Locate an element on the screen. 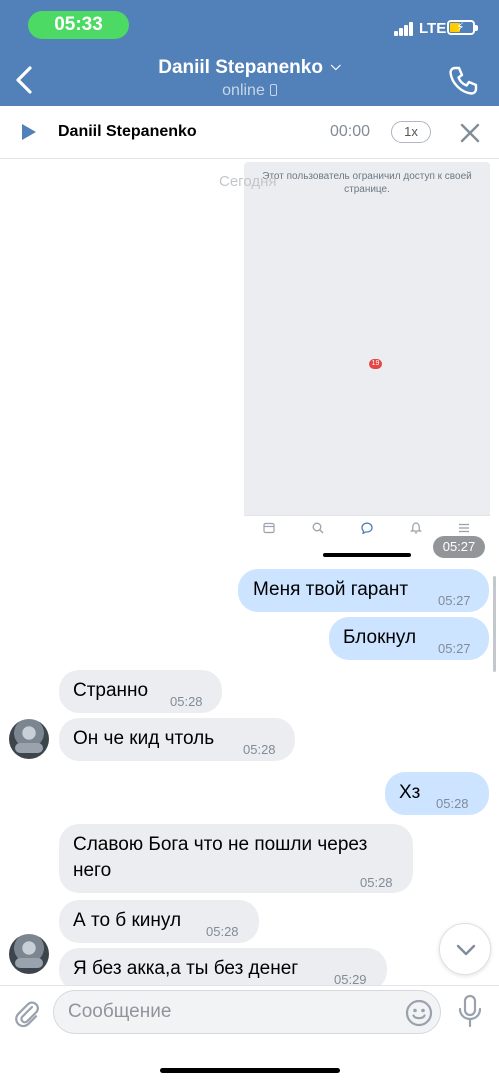  call-button is located at coordinates (463, 81).